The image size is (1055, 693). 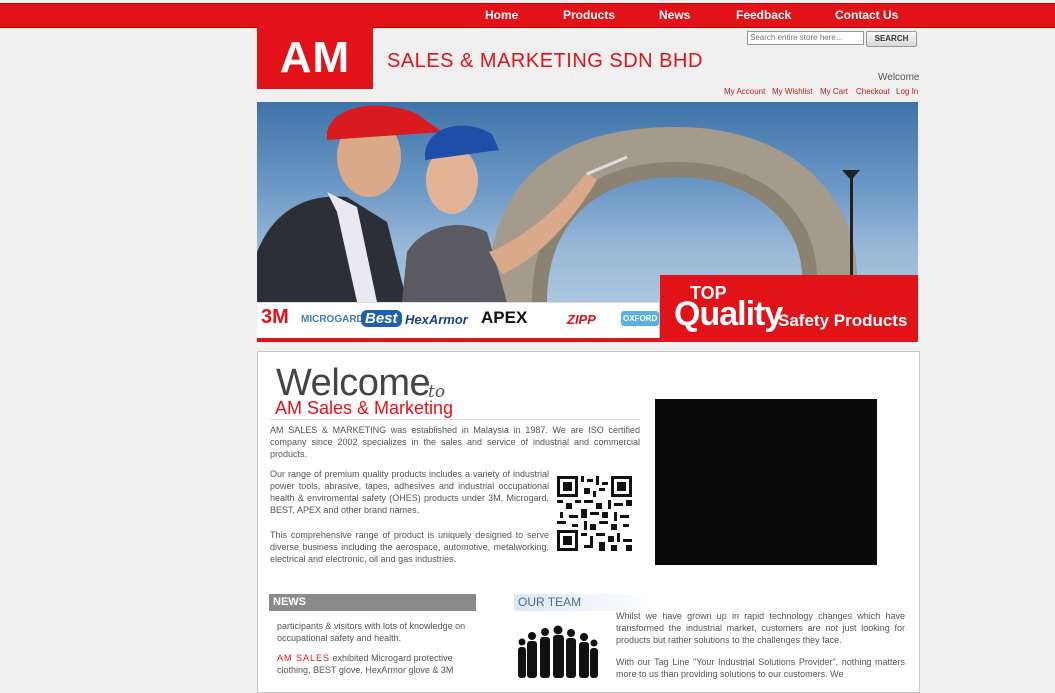 I want to click on brand-apex-logo: APEX, so click(x=504, y=317).